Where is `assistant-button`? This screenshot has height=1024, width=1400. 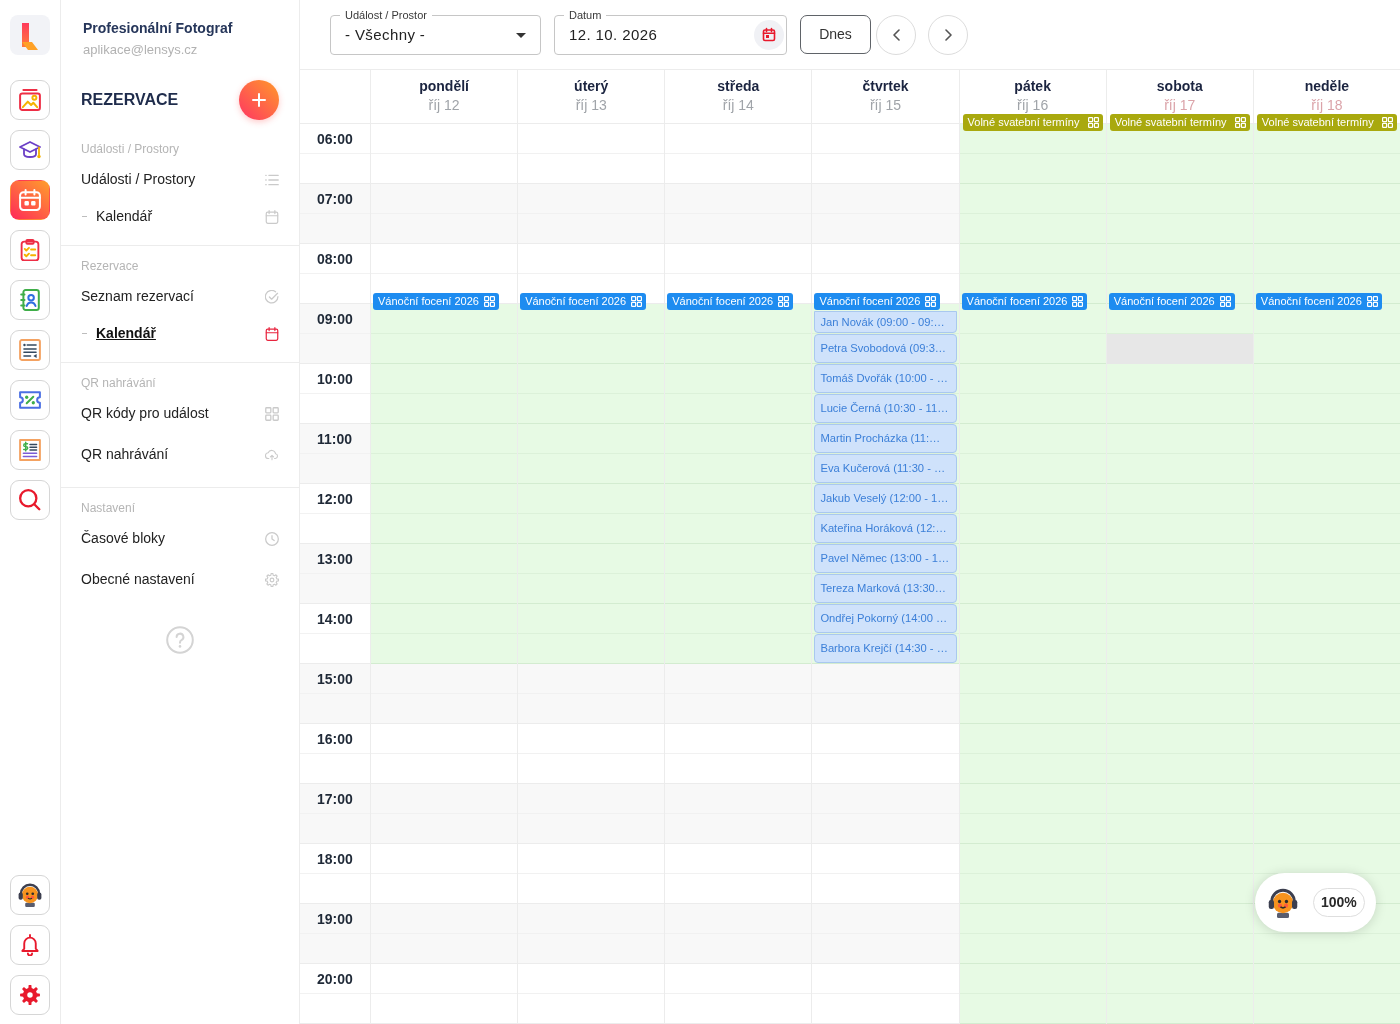
assistant-button is located at coordinates (30, 895).